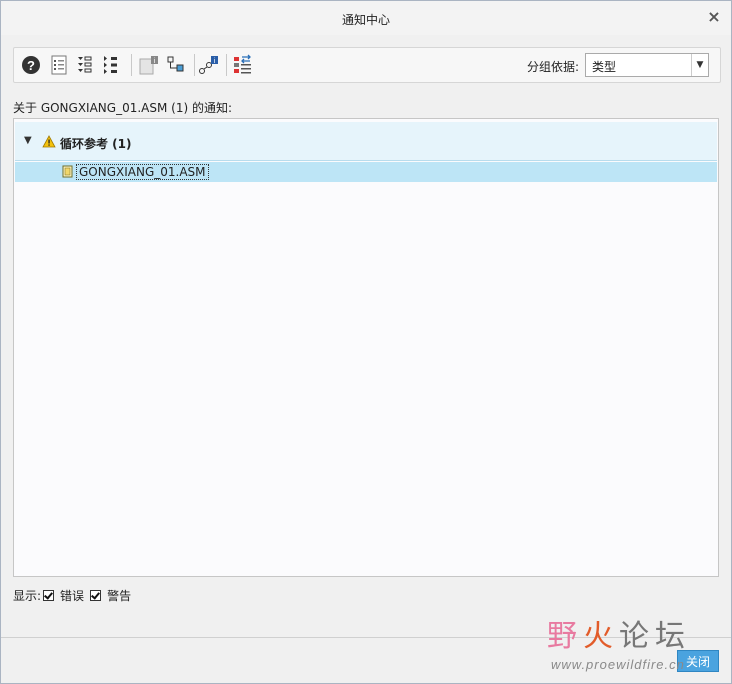  What do you see at coordinates (367, 65) in the screenshot?
I see `toolbar: ? i i 分组依据: 类型 ▼` at bounding box center [367, 65].